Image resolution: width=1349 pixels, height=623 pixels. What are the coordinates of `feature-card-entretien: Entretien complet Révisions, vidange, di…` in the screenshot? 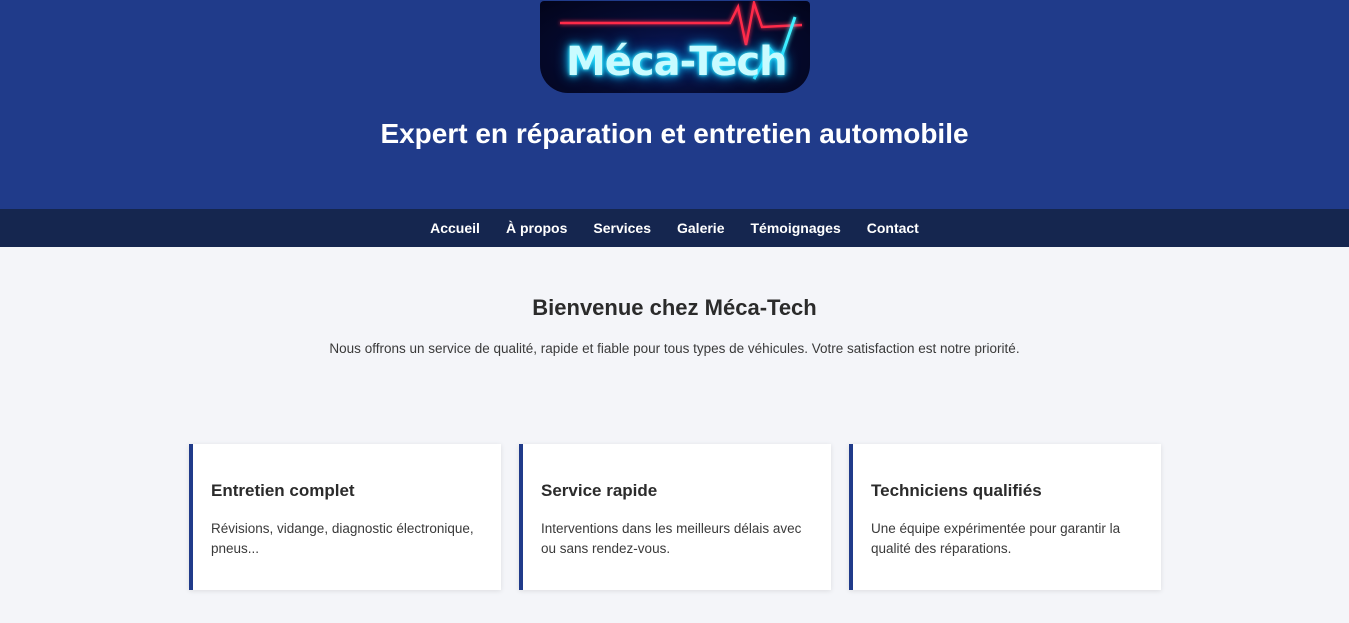 It's located at (345, 517).